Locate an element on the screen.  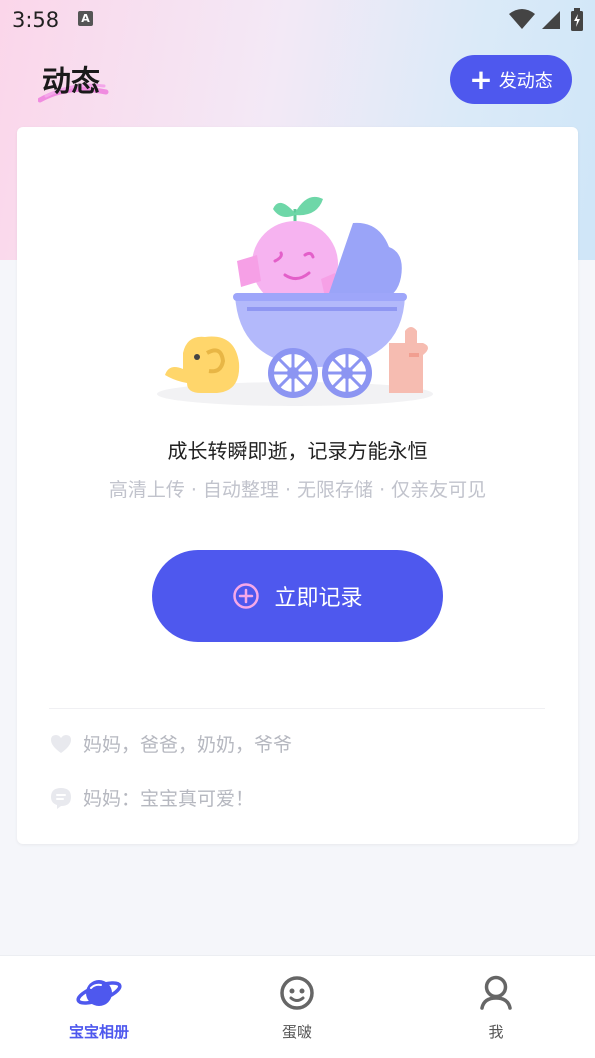
empty-state-subline: 高清上传 · 自动整理 · 无限存储 · 仅亲友可见 is located at coordinates (297, 490).